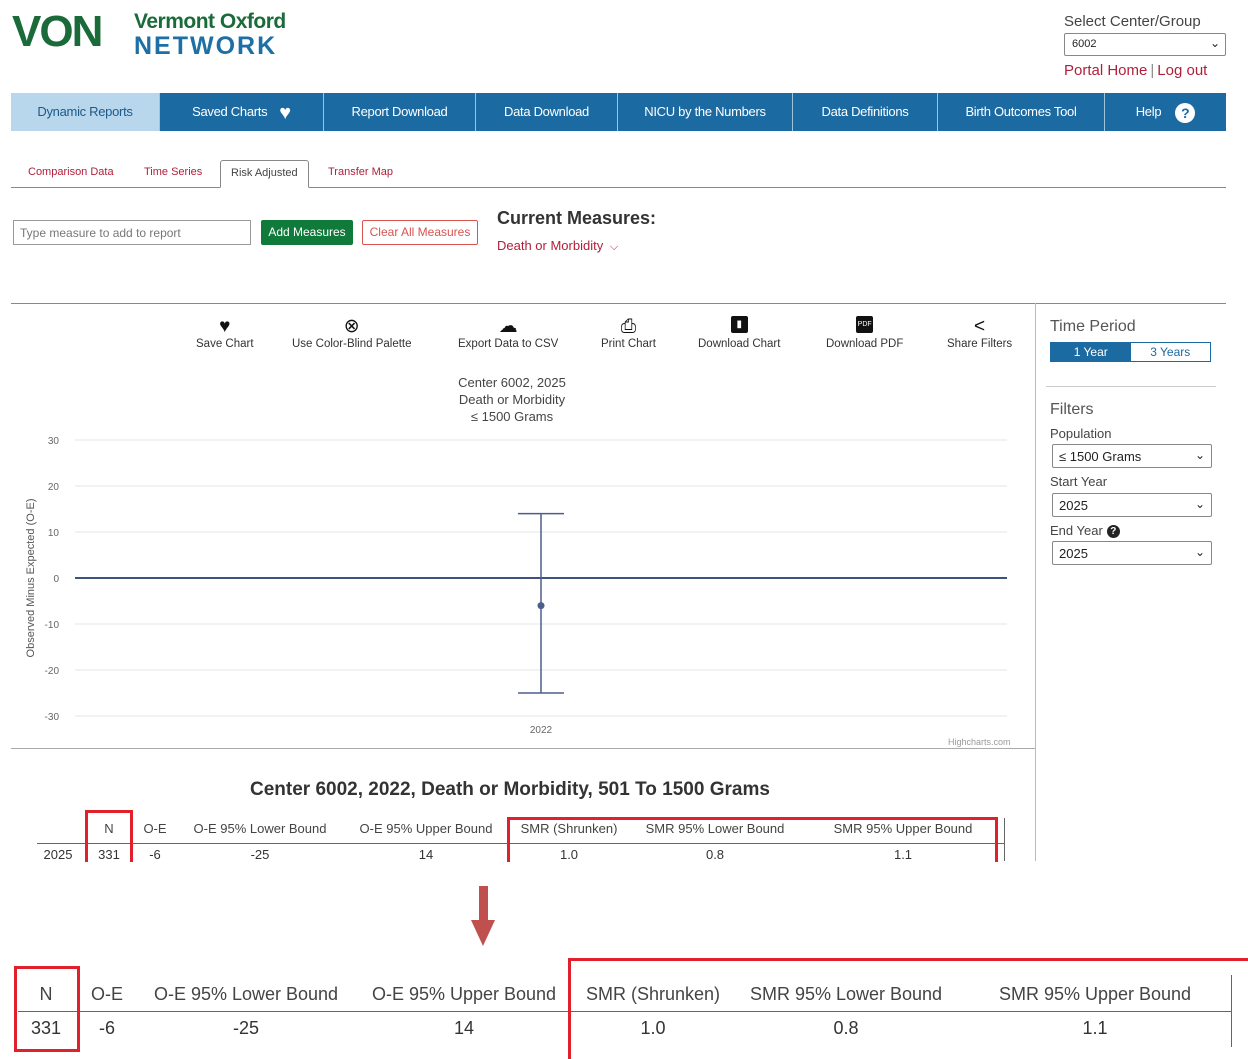 The height and width of the screenshot is (1059, 1248). What do you see at coordinates (1132, 456) in the screenshot?
I see `population-select: ≤ 1500 Grams ⌄` at bounding box center [1132, 456].